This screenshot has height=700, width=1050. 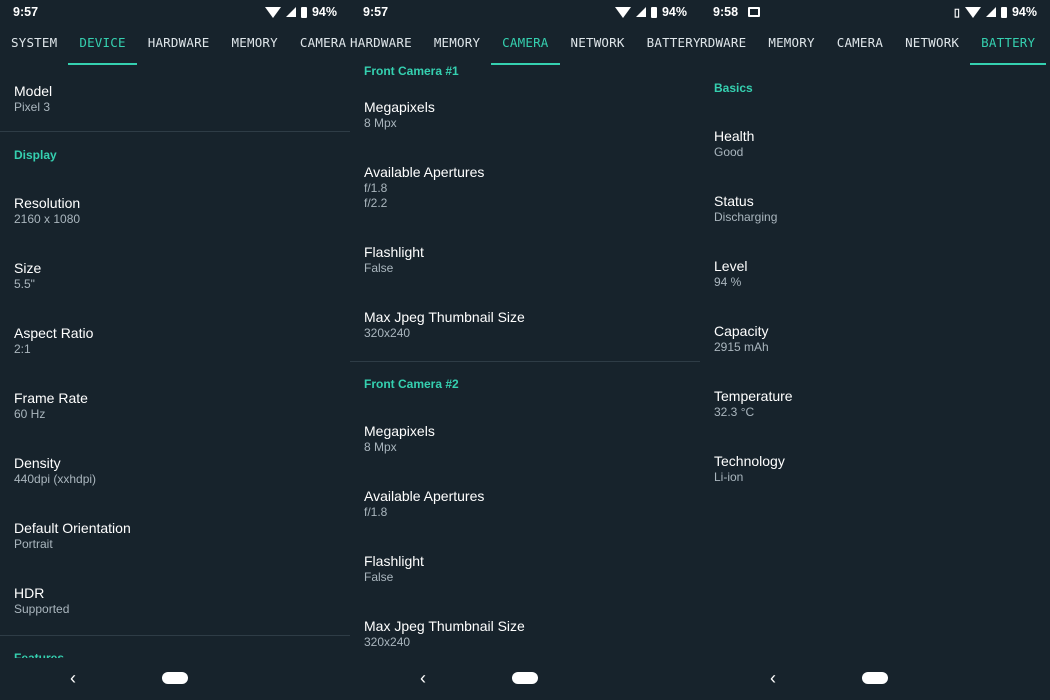 I want to click on item-value: 440dpi (xxhdpi), so click(x=55, y=479).